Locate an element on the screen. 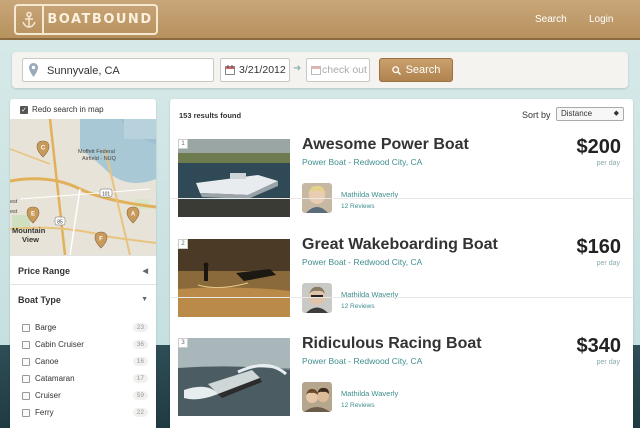  listing-number: 3 is located at coordinates (183, 343).